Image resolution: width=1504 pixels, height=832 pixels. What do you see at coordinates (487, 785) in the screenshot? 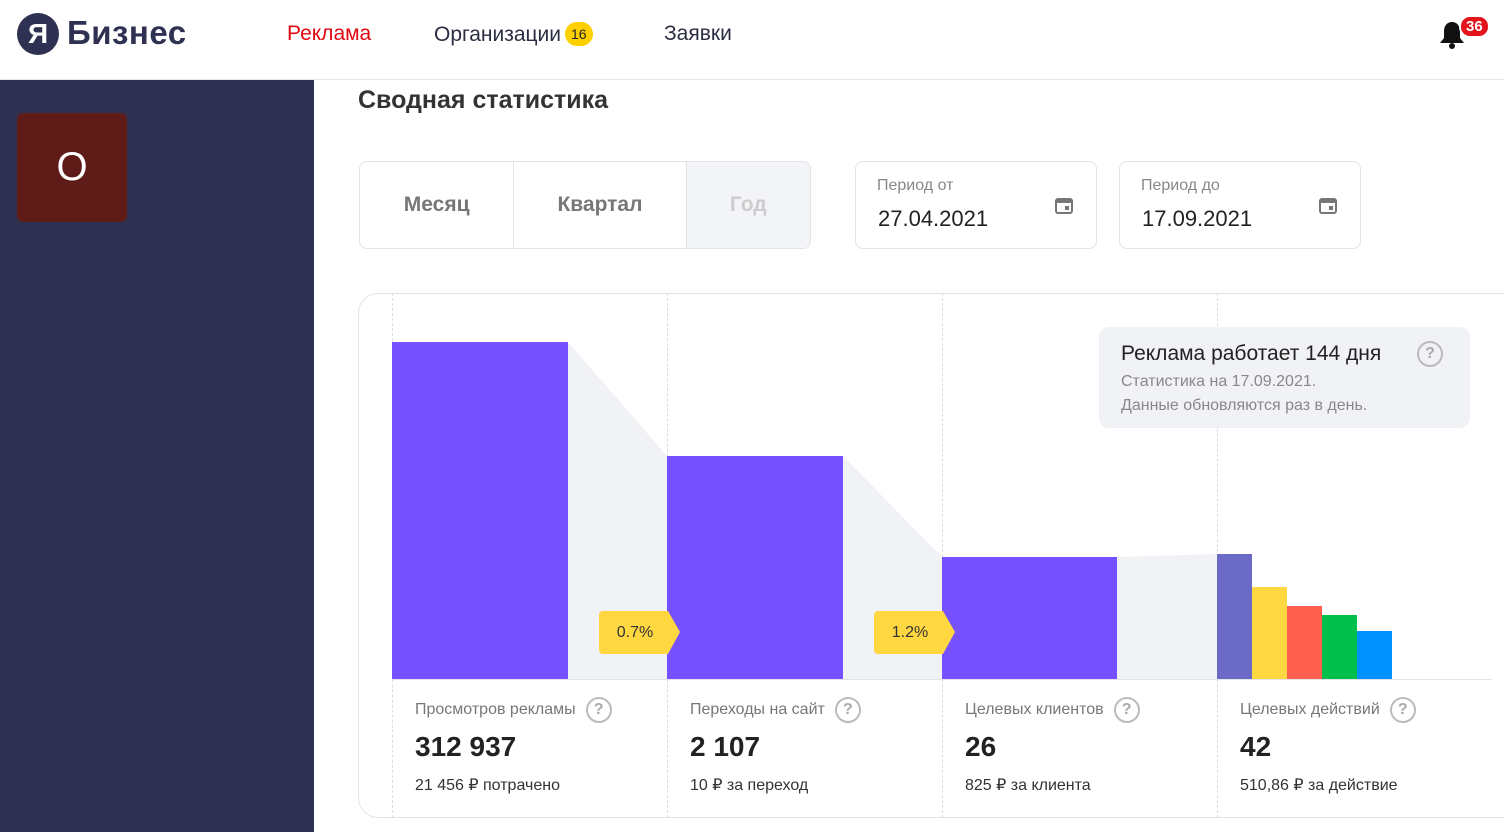
I see `stat-sub: 21 456 ₽ потрачено` at bounding box center [487, 785].